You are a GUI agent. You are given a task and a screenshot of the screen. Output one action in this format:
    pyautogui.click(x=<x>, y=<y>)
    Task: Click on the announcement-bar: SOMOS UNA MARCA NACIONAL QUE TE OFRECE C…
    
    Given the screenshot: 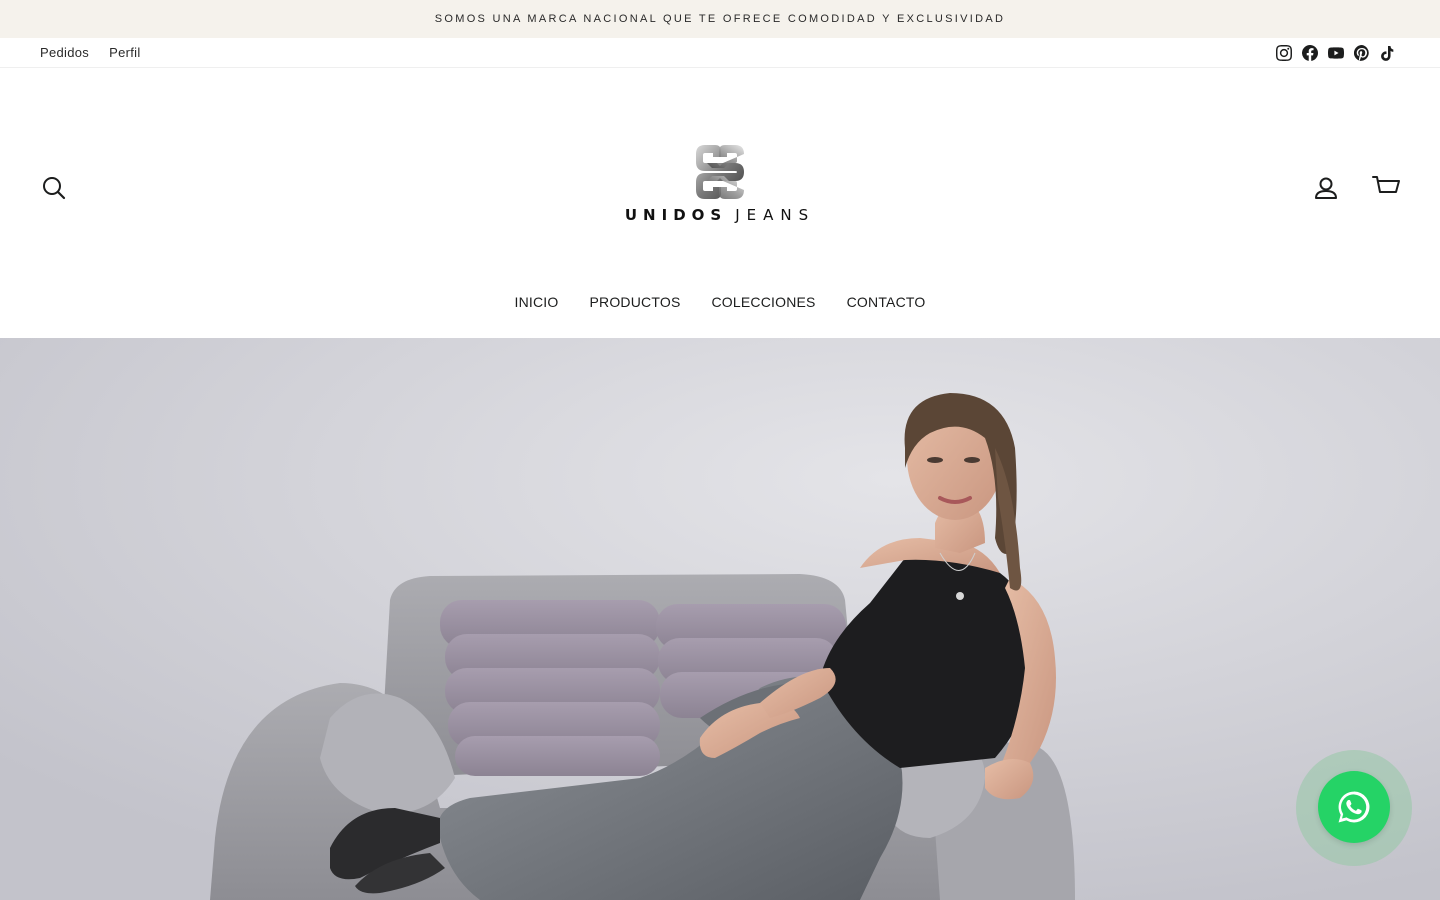 What is the action you would take?
    pyautogui.click(x=720, y=19)
    